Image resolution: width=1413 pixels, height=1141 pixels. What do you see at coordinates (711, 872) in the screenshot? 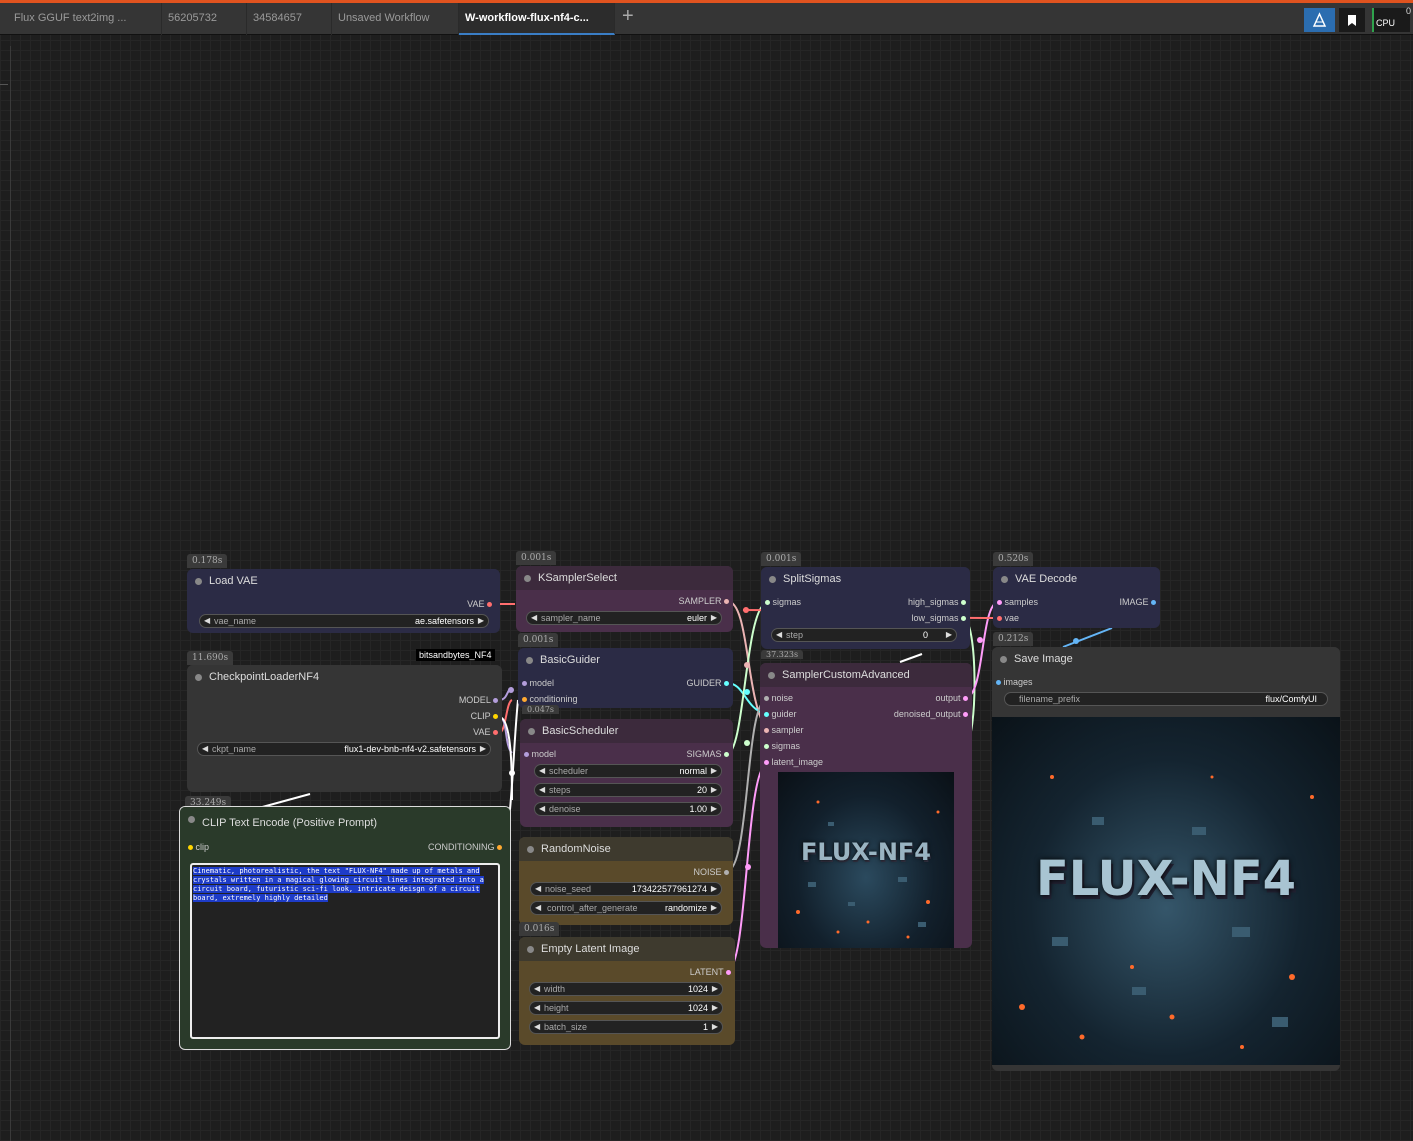
I see `noise-output: NOISE` at bounding box center [711, 872].